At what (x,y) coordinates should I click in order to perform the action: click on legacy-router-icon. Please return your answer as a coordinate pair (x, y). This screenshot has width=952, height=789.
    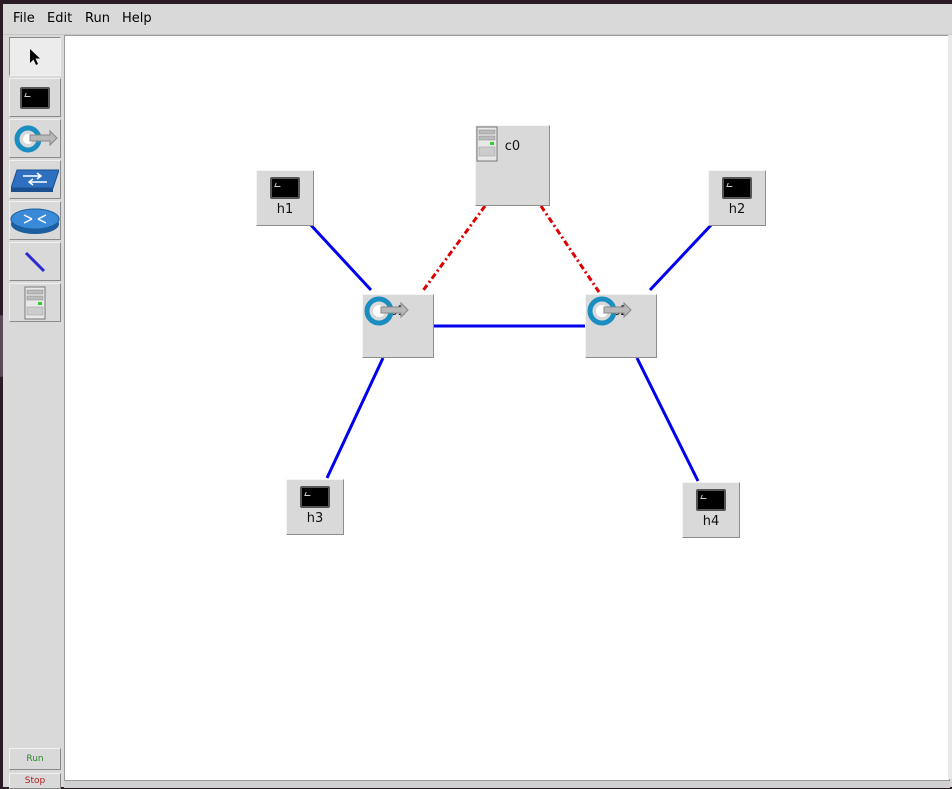
    Looking at the image, I should click on (35, 221).